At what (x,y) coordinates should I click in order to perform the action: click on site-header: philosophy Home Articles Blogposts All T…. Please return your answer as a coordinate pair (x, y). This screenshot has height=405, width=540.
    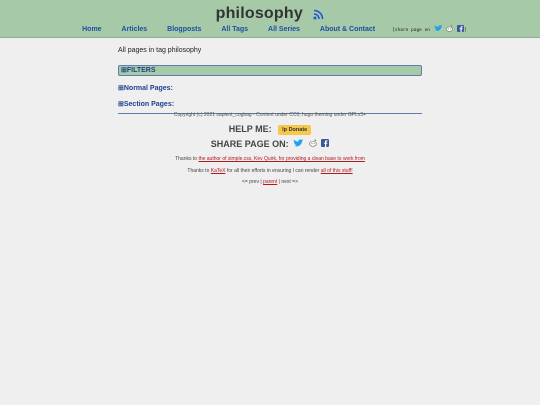
    Looking at the image, I should click on (270, 19).